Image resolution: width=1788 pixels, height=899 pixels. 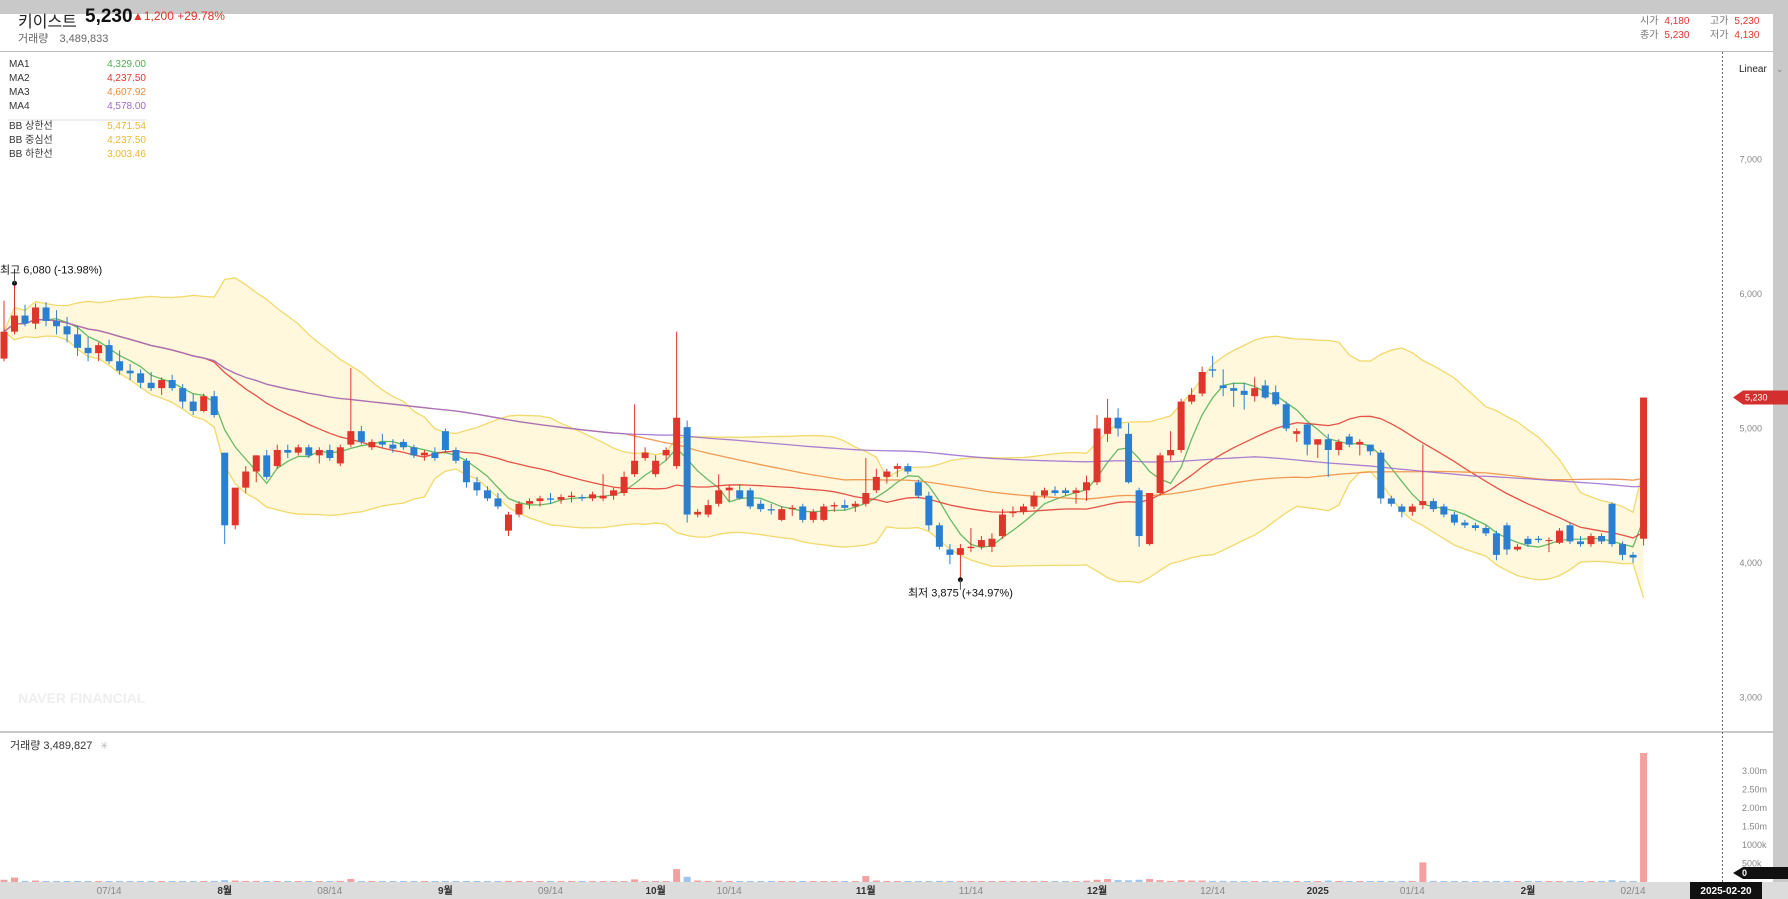 I want to click on settings-icon: ✳, so click(x=104, y=746).